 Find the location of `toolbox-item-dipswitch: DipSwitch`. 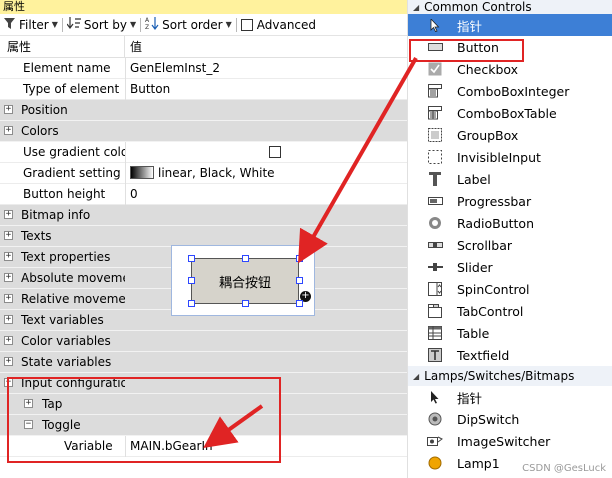

toolbox-item-dipswitch: DipSwitch is located at coordinates (510, 419).